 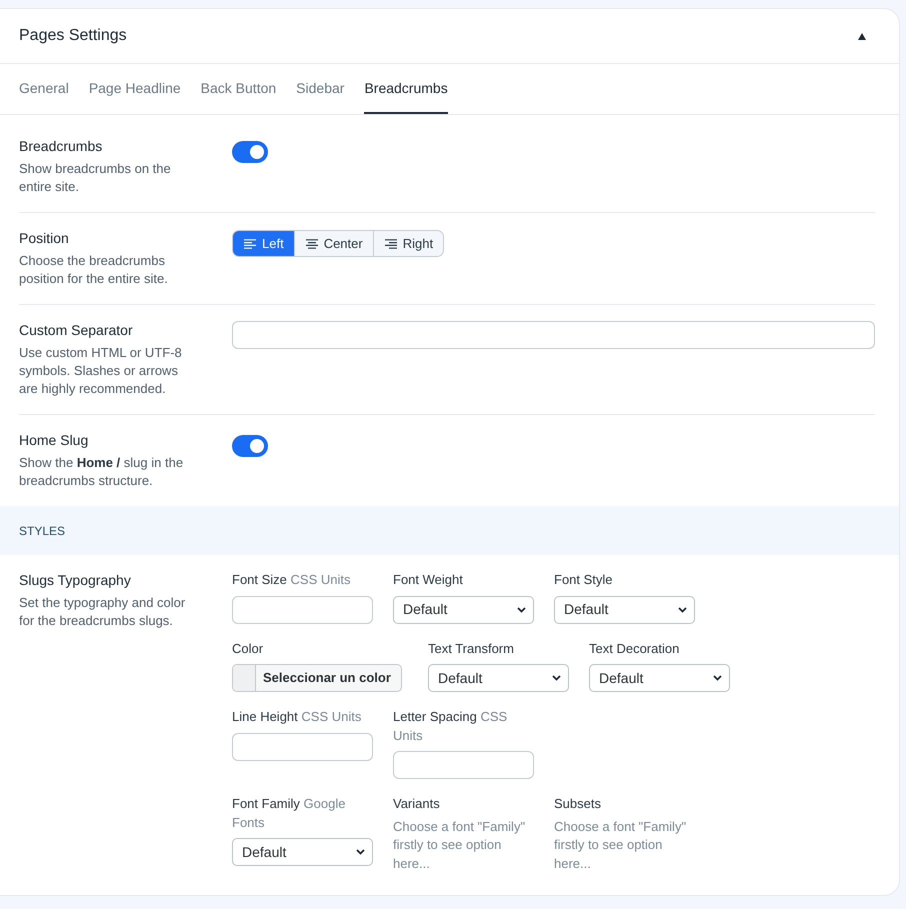 What do you see at coordinates (297, 717) in the screenshot?
I see `field-label: Line Height CSS Units` at bounding box center [297, 717].